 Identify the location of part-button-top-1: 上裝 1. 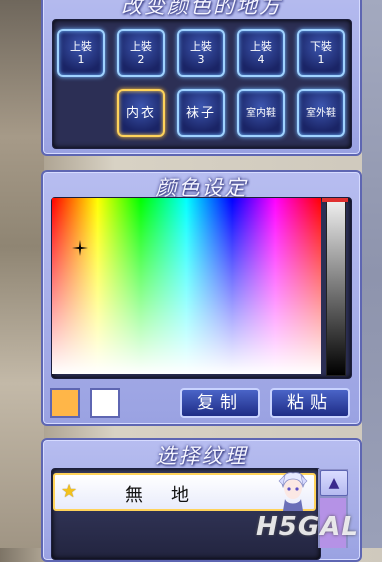
(81, 53).